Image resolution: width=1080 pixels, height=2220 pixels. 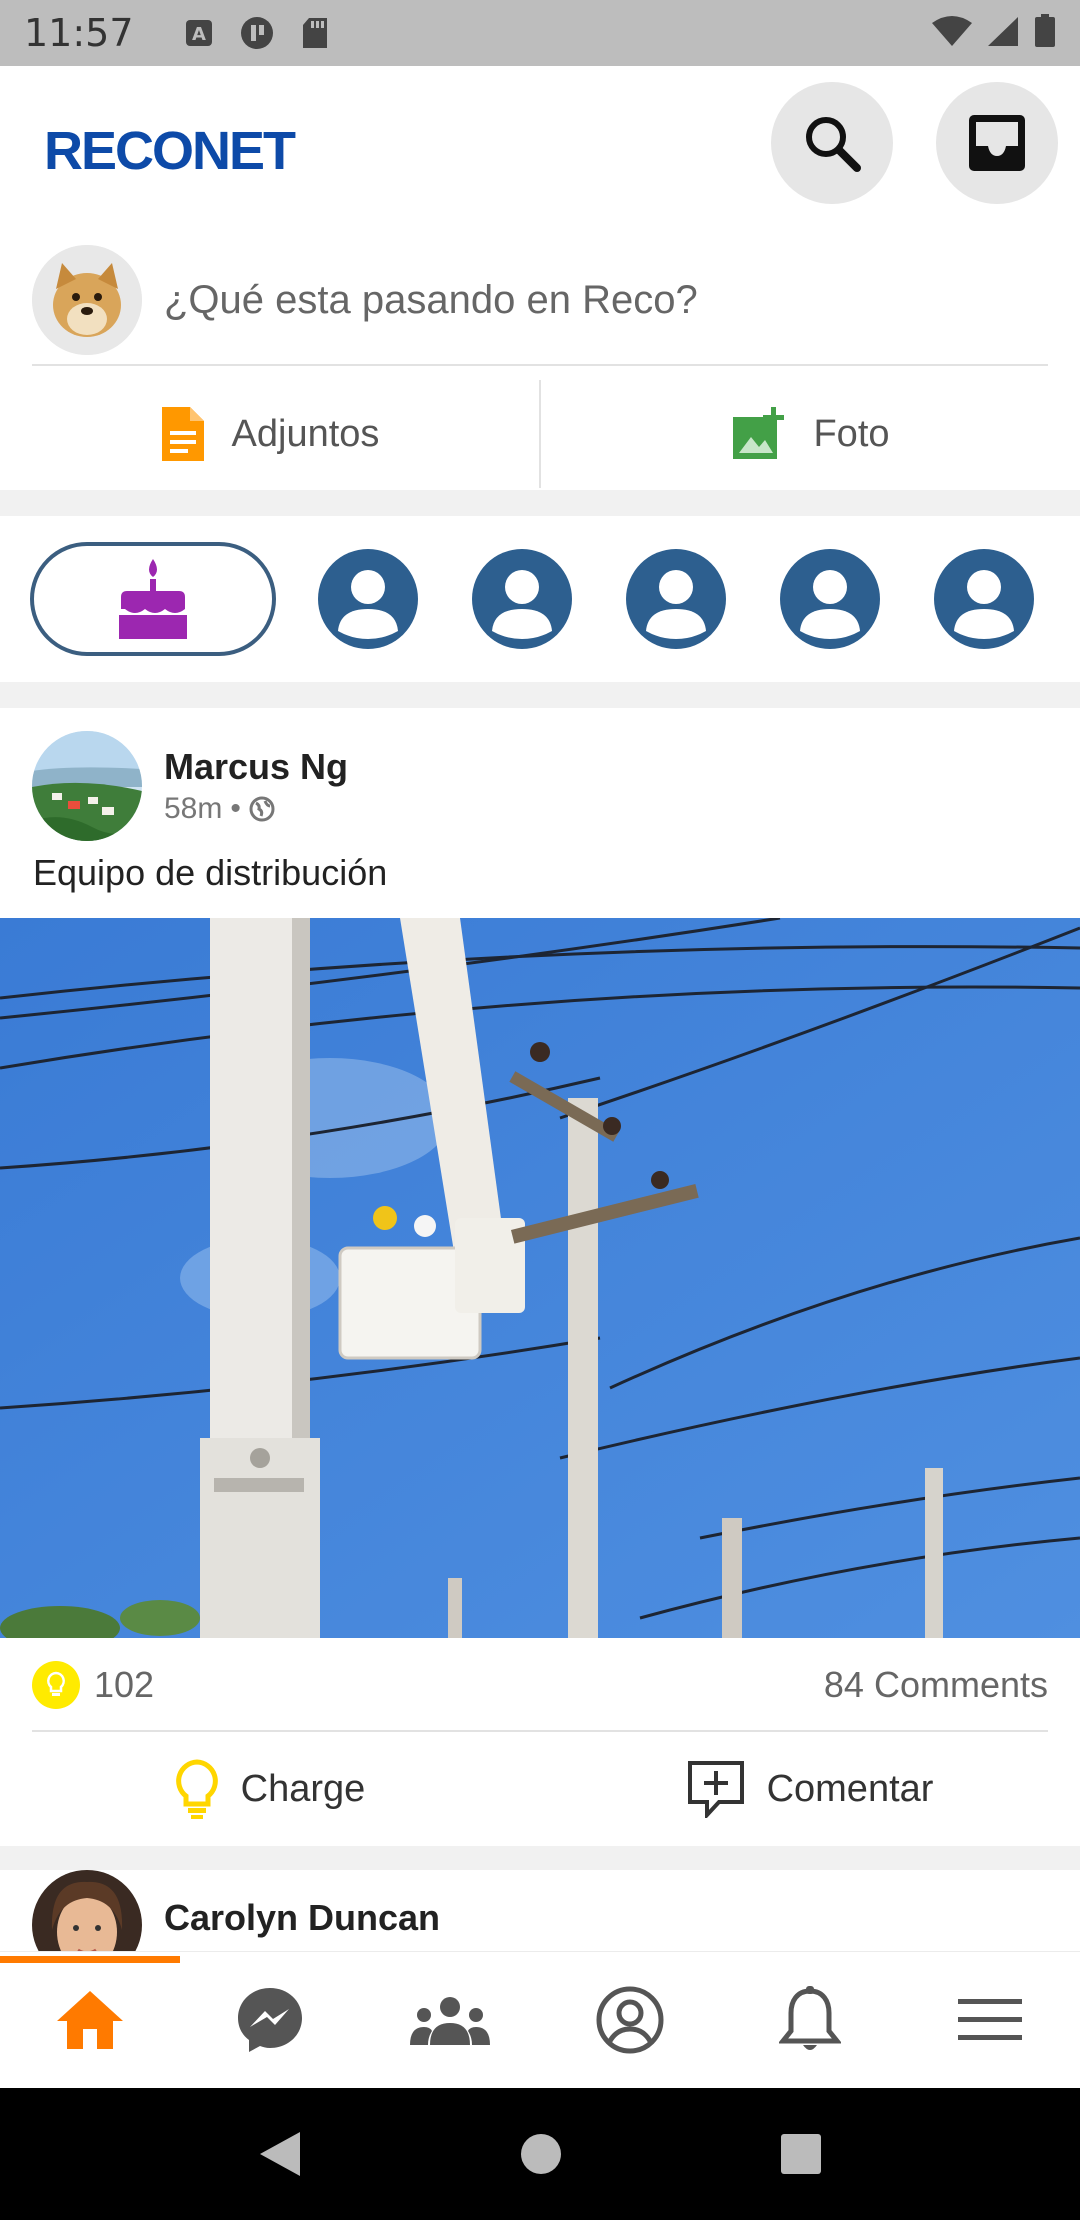 I want to click on app-notification-icon, so click(x=257, y=33).